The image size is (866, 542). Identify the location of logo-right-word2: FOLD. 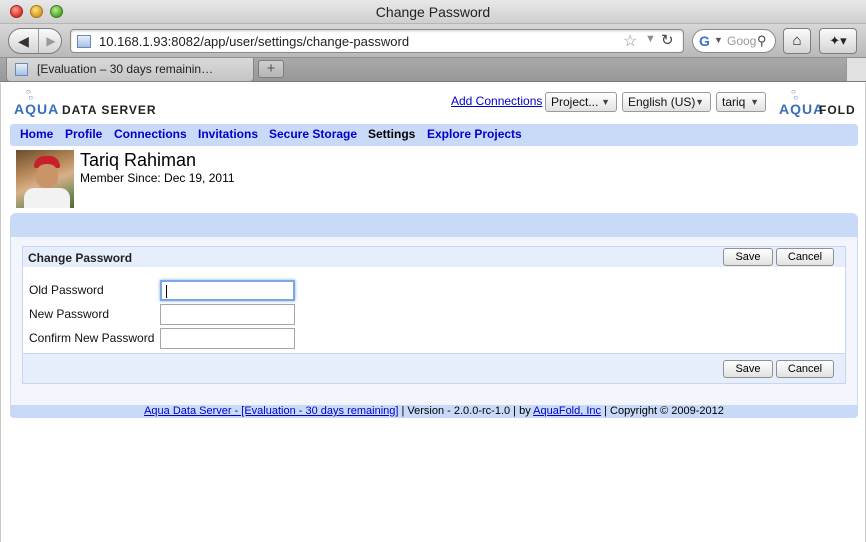
(837, 110).